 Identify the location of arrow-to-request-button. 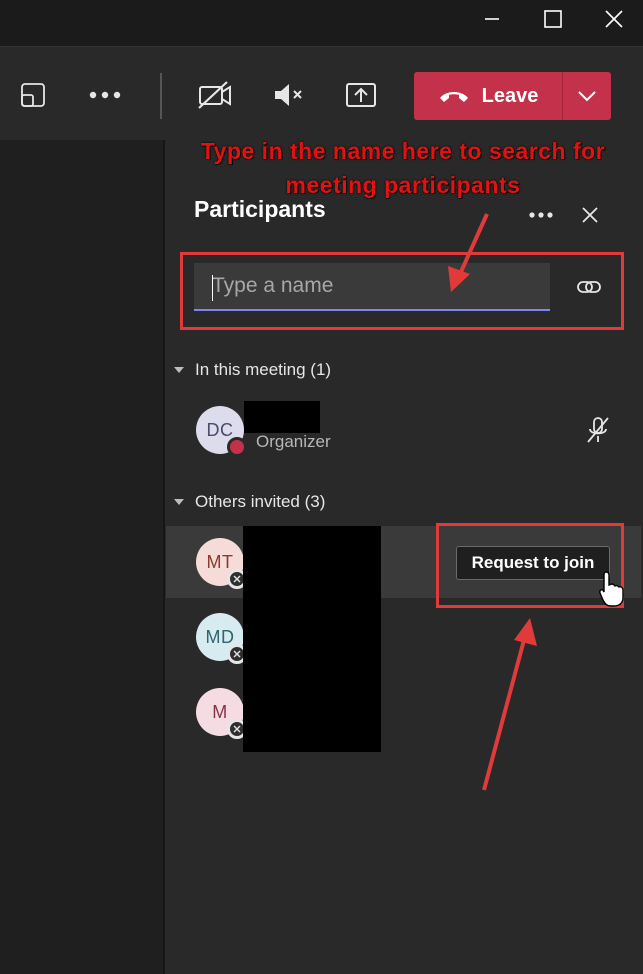
(509, 704).